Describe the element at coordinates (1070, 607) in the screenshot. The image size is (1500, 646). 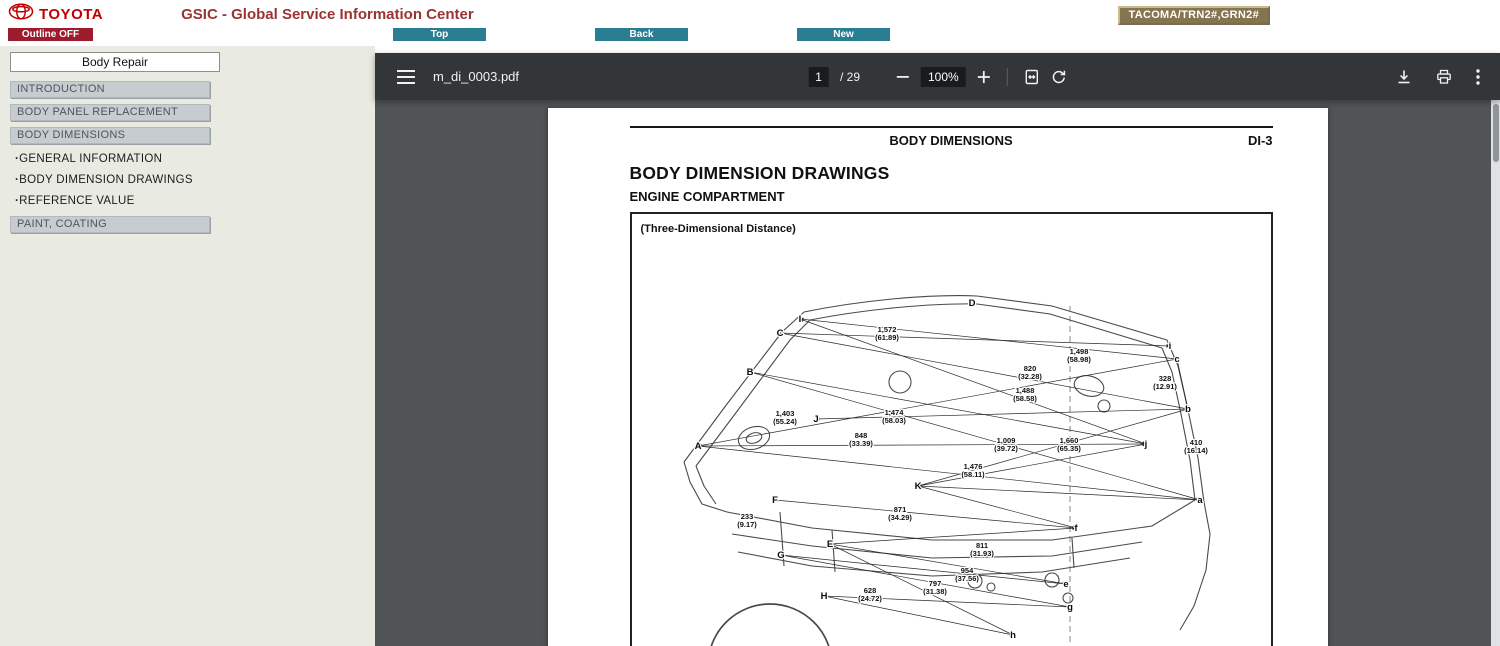
I see `measure-point-label: g` at that location.